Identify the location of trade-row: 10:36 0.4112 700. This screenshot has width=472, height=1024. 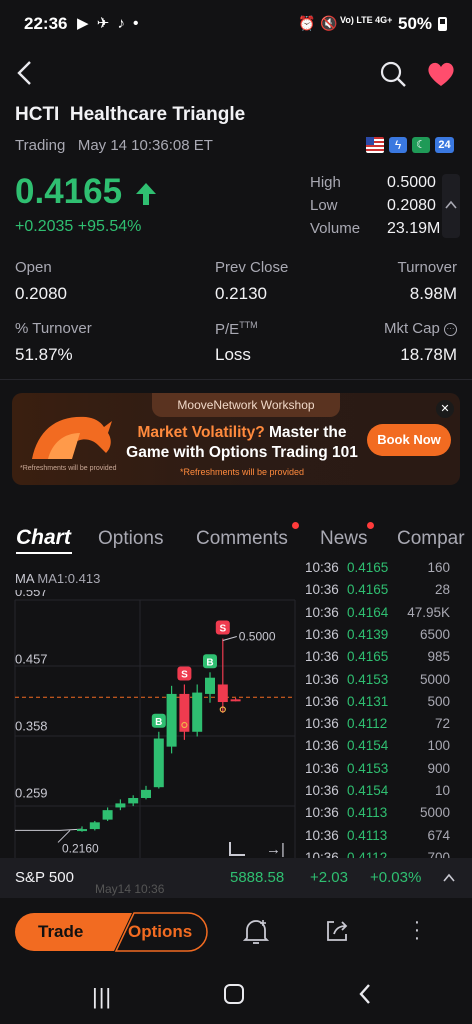
(377, 853).